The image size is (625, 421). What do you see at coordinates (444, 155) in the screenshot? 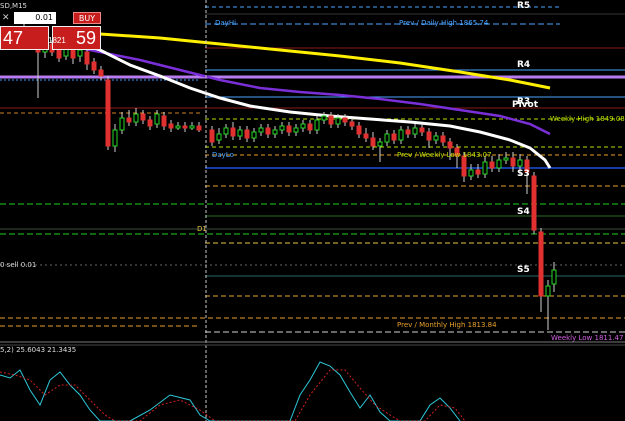
I see `prev-weekly-low-label: Prev / Weekly Low 1843.07` at bounding box center [444, 155].